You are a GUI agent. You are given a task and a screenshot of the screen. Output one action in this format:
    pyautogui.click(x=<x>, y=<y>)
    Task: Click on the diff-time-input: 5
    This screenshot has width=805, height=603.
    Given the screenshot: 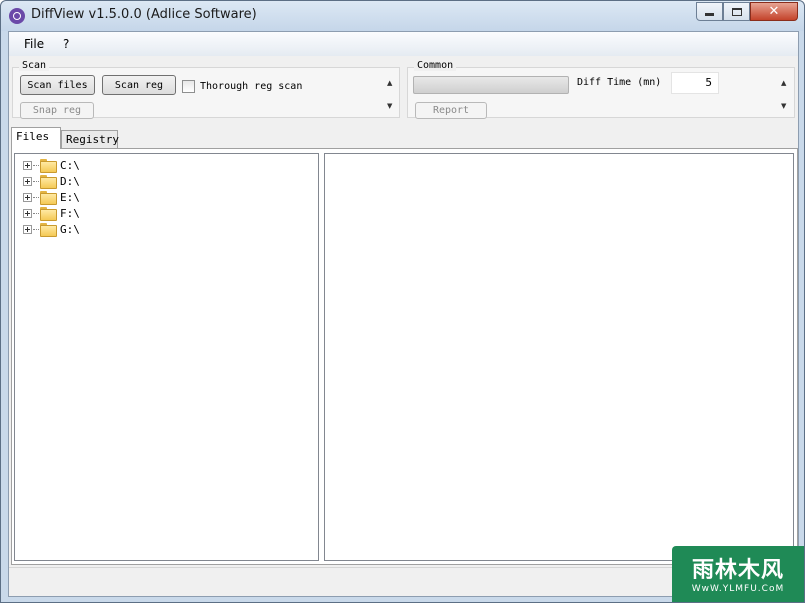 What is the action you would take?
    pyautogui.click(x=695, y=83)
    